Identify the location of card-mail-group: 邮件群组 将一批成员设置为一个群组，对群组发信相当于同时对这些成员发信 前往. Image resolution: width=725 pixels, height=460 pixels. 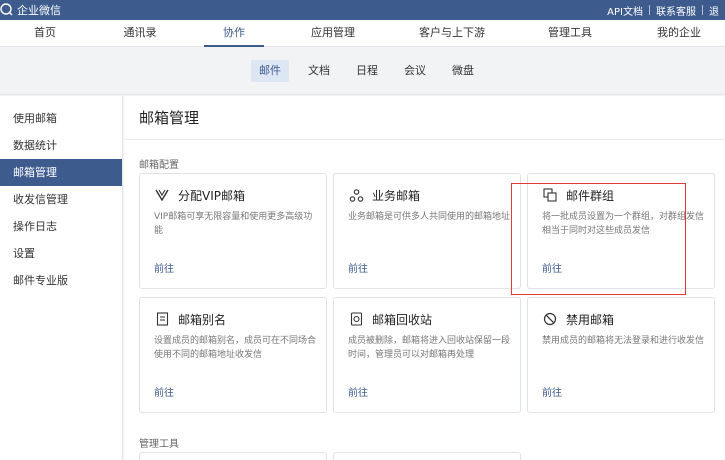
(621, 231).